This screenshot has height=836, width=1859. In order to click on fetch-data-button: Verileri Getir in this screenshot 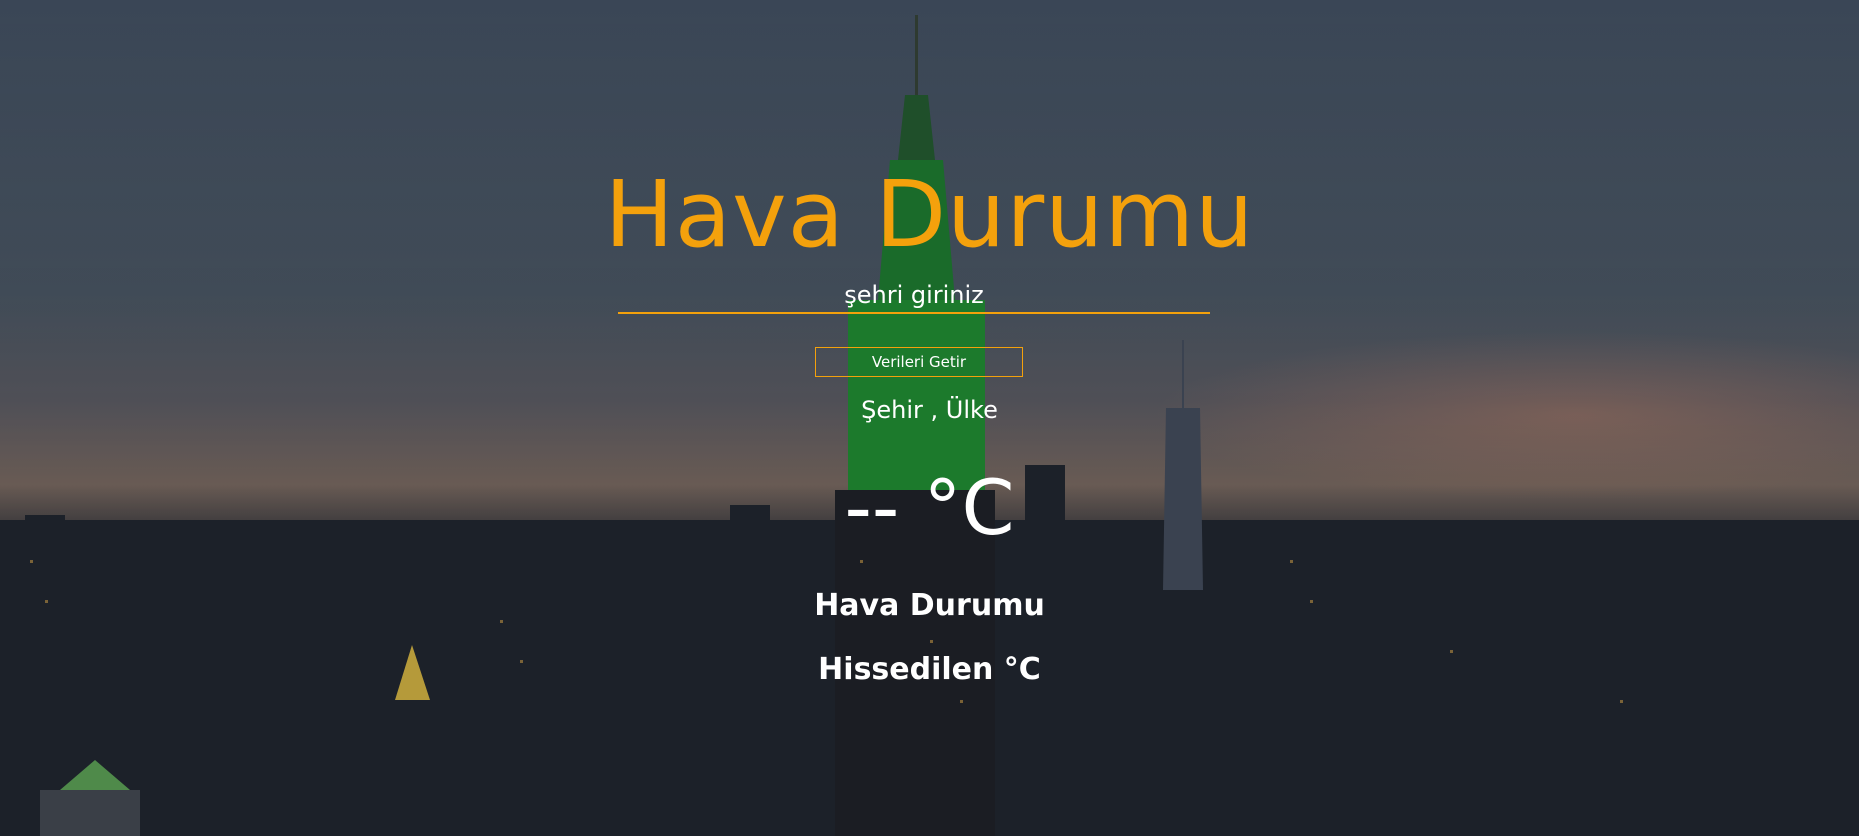, I will do `click(919, 362)`.